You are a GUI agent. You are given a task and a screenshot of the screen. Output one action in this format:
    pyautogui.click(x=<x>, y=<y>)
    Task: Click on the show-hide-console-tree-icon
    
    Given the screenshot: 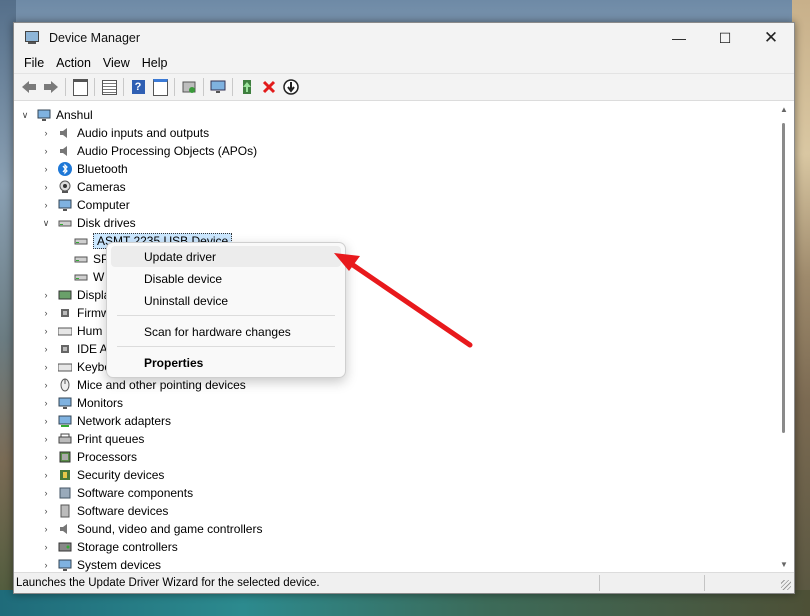 What is the action you would take?
    pyautogui.click(x=80, y=87)
    